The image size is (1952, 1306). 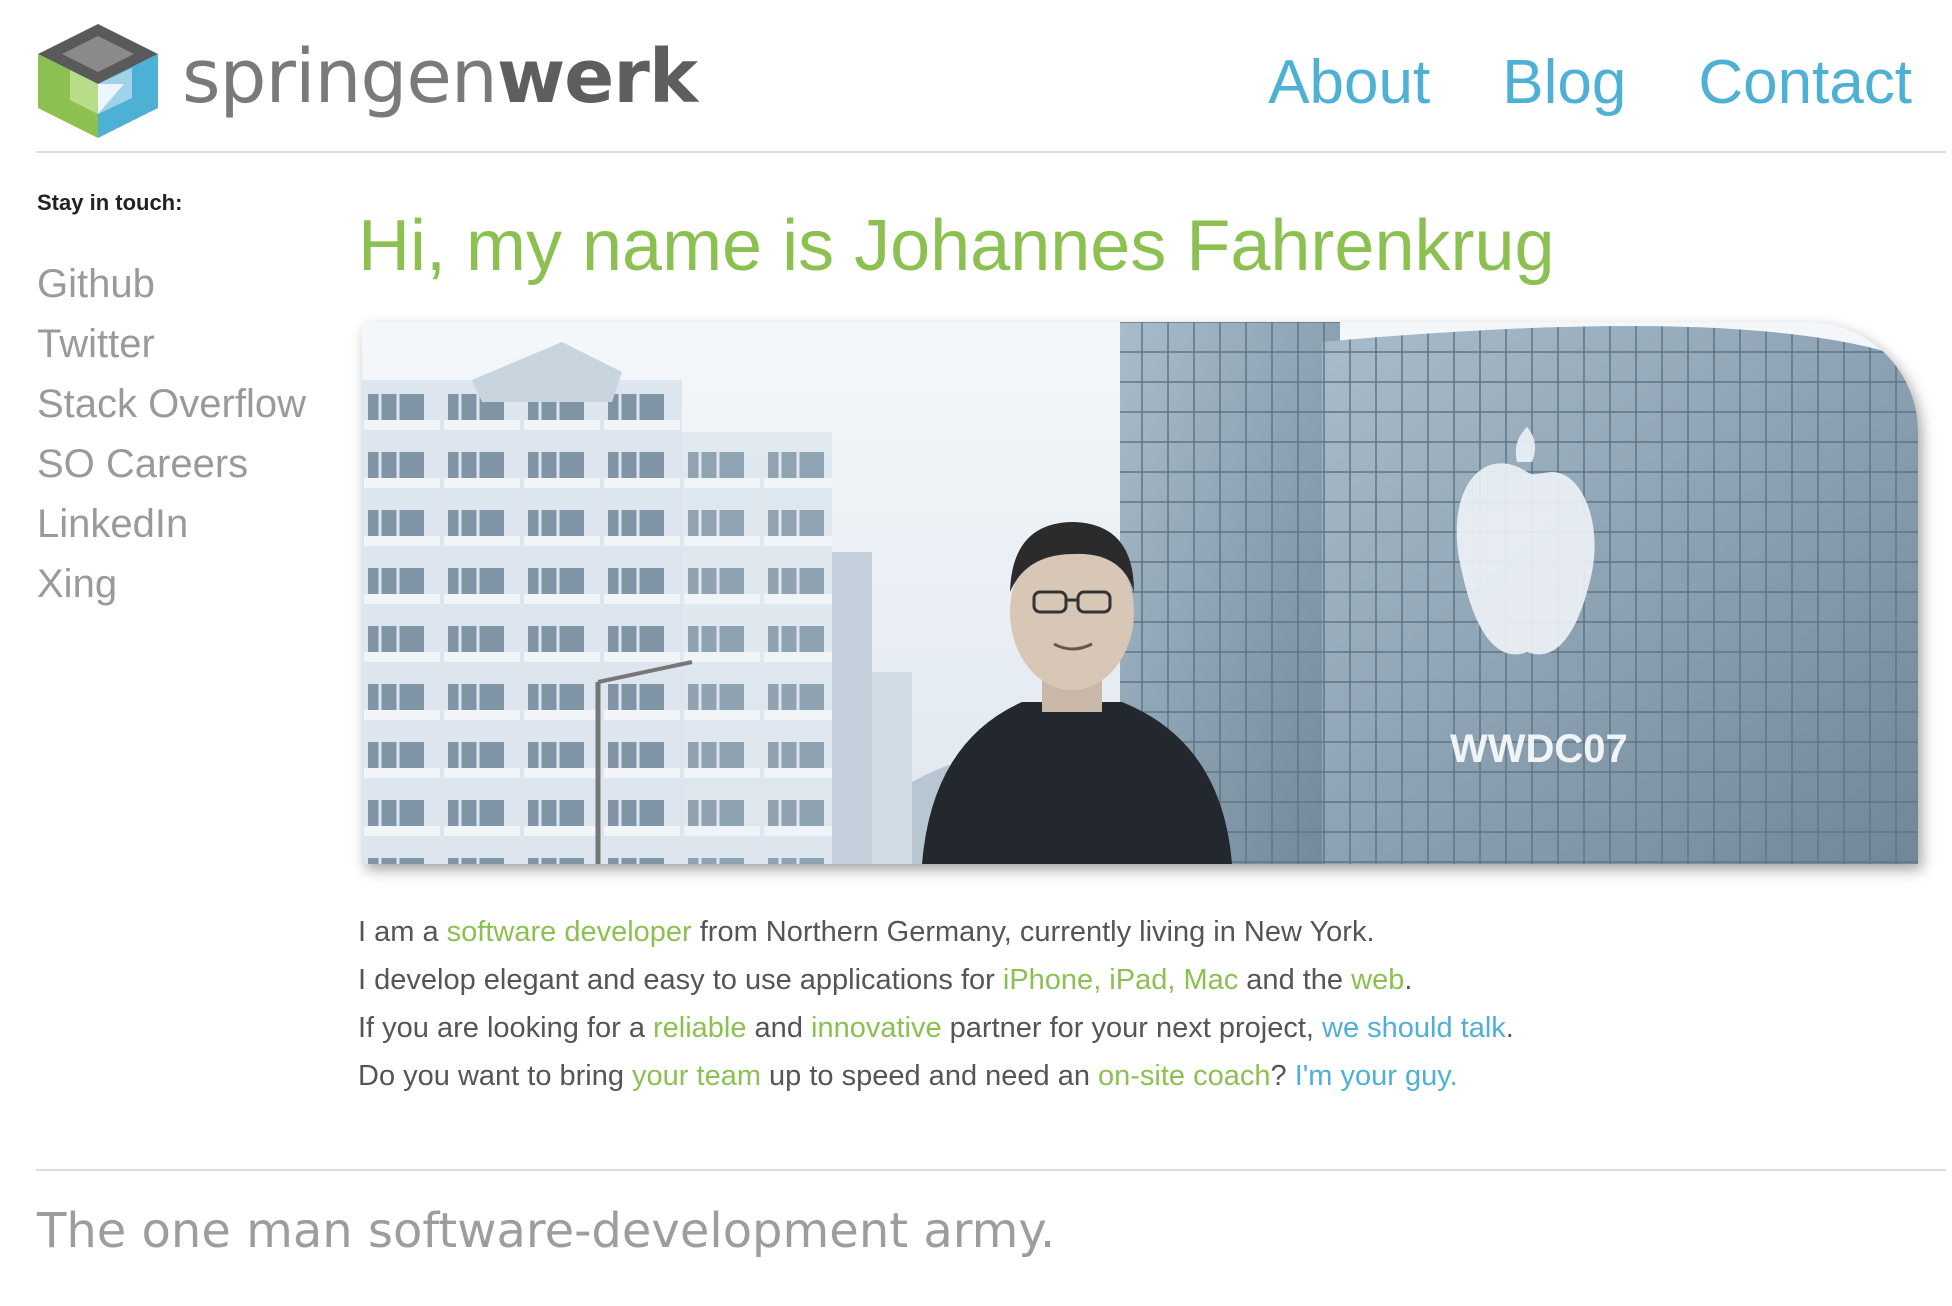 What do you see at coordinates (1414, 1028) in the screenshot?
I see `link-we-should-talk: we should talk` at bounding box center [1414, 1028].